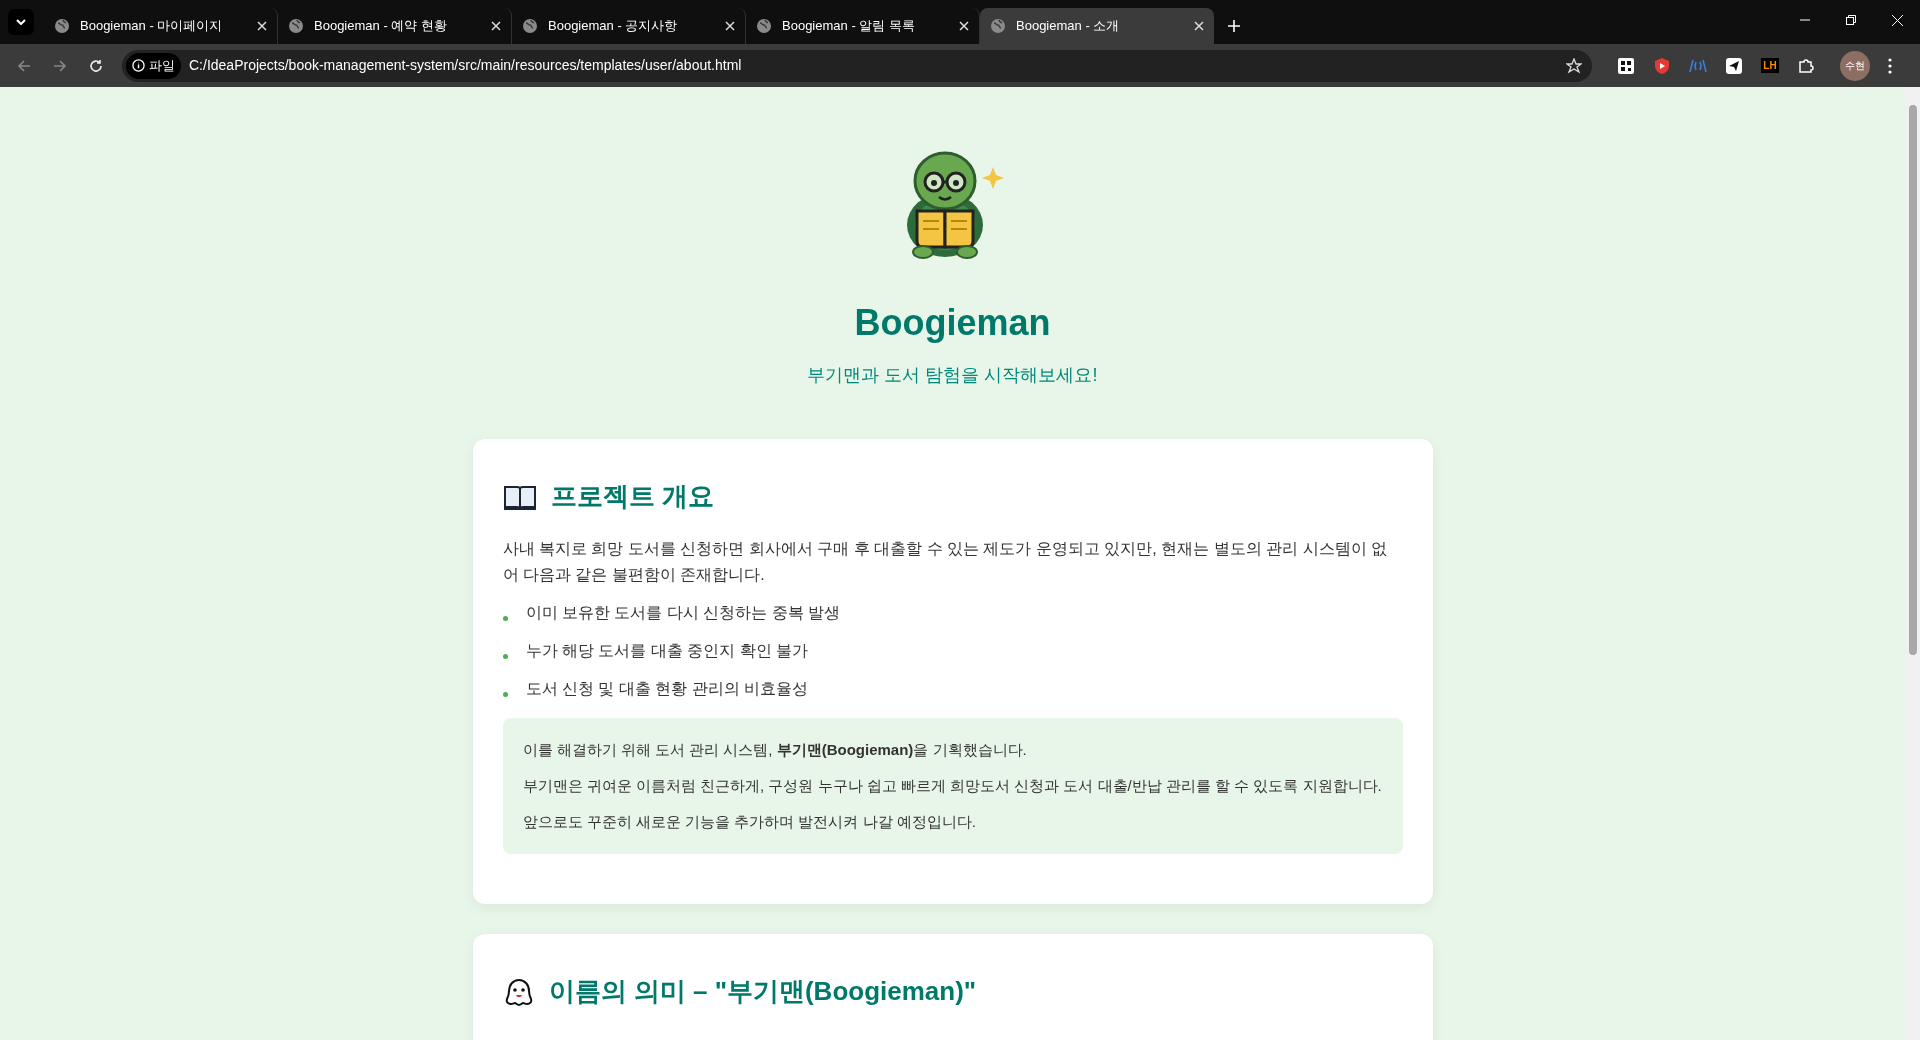 The image size is (1920, 1040). What do you see at coordinates (632, 496) in the screenshot?
I see `section-title: 프로젝트 개요` at bounding box center [632, 496].